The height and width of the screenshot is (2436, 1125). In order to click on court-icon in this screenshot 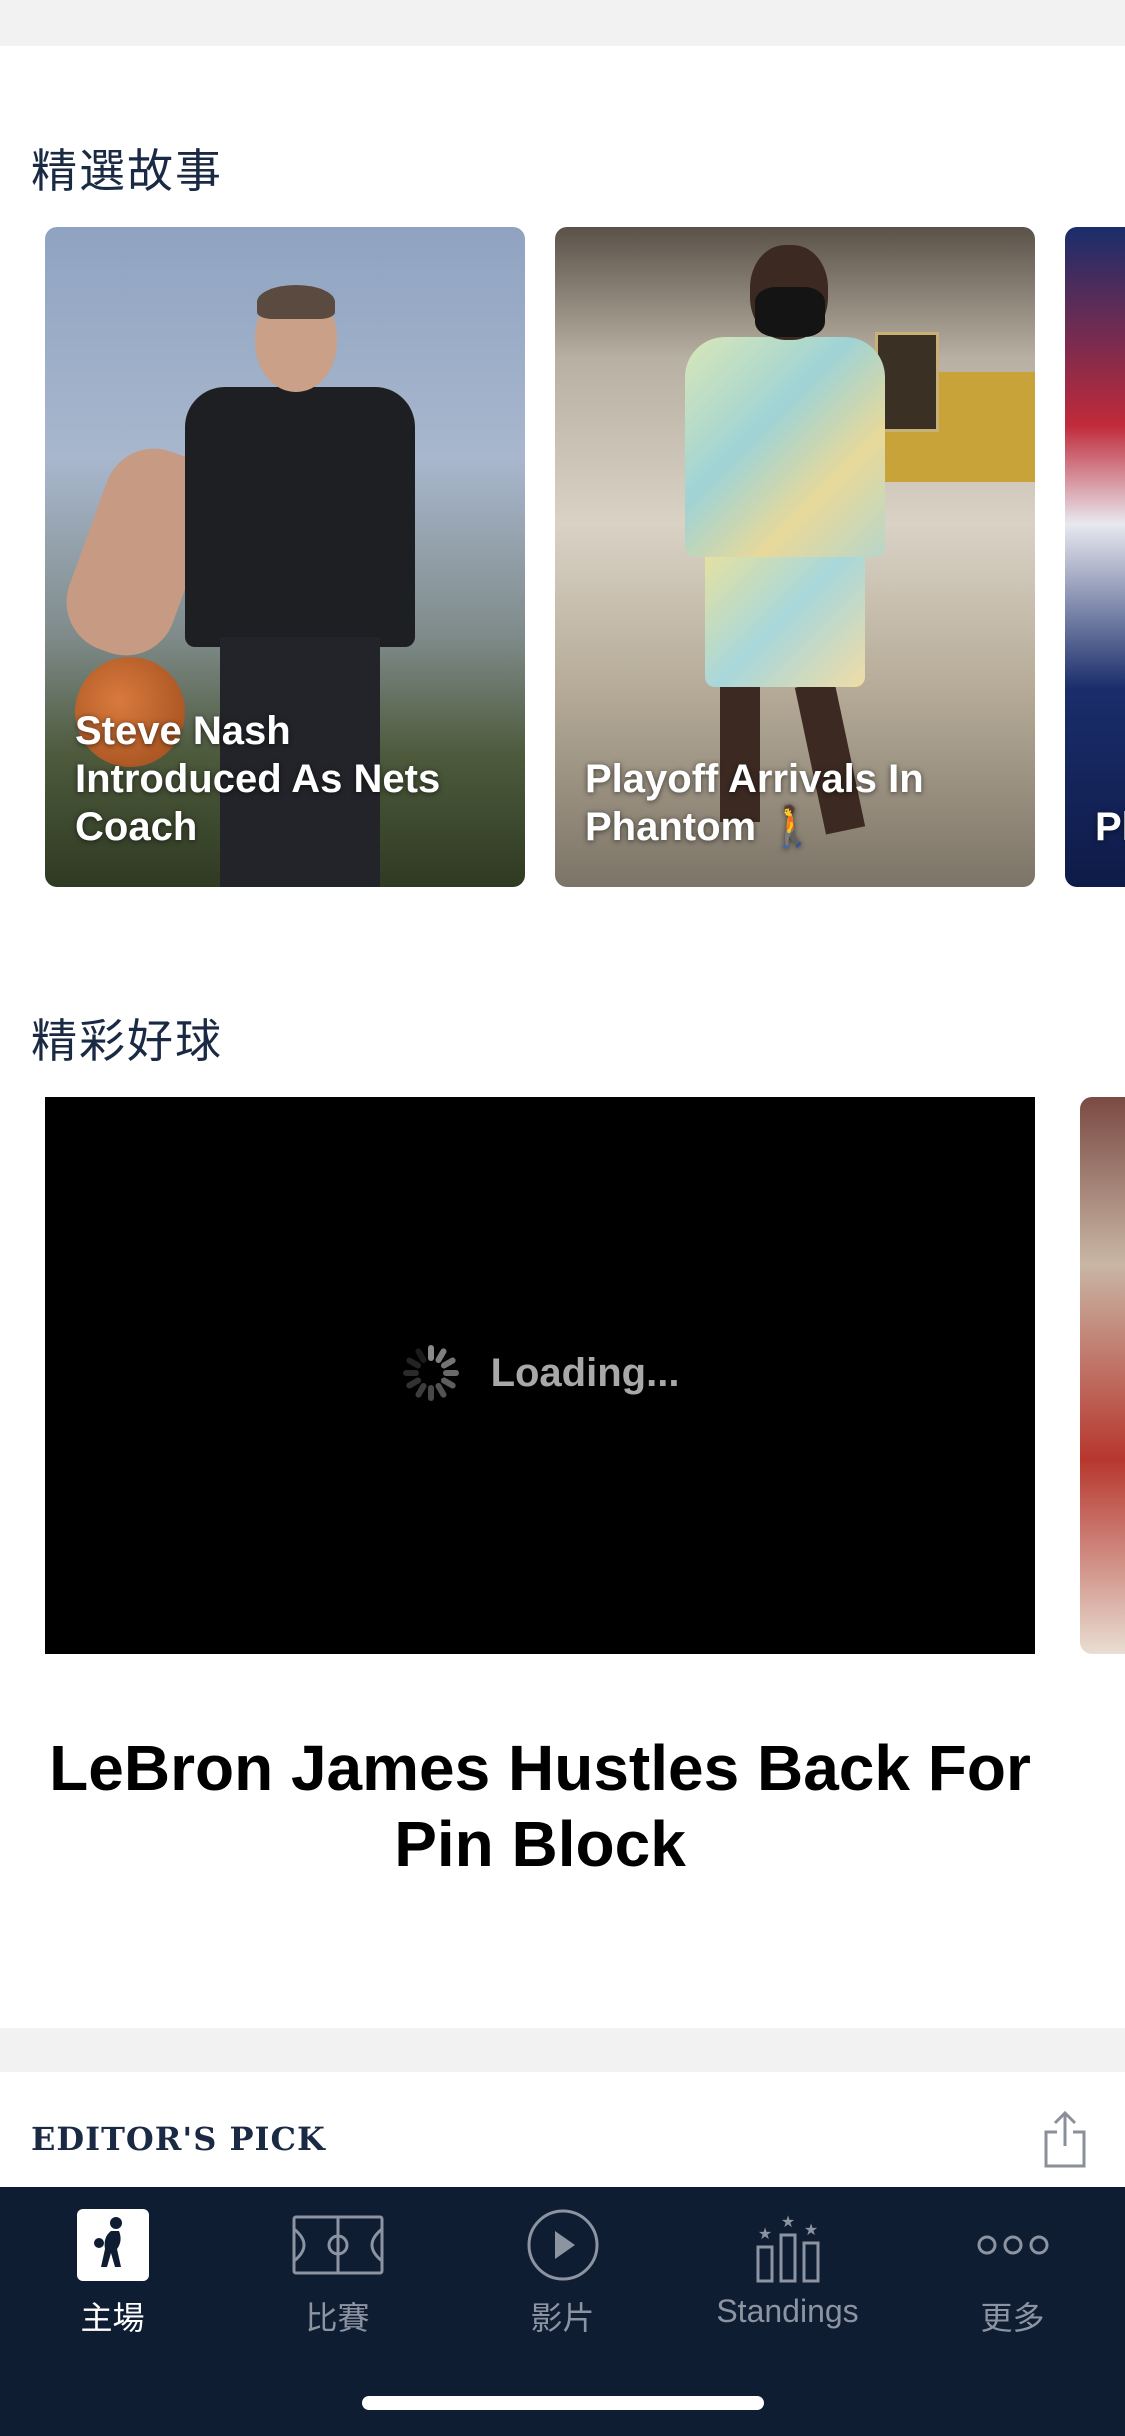, I will do `click(337, 2245)`.